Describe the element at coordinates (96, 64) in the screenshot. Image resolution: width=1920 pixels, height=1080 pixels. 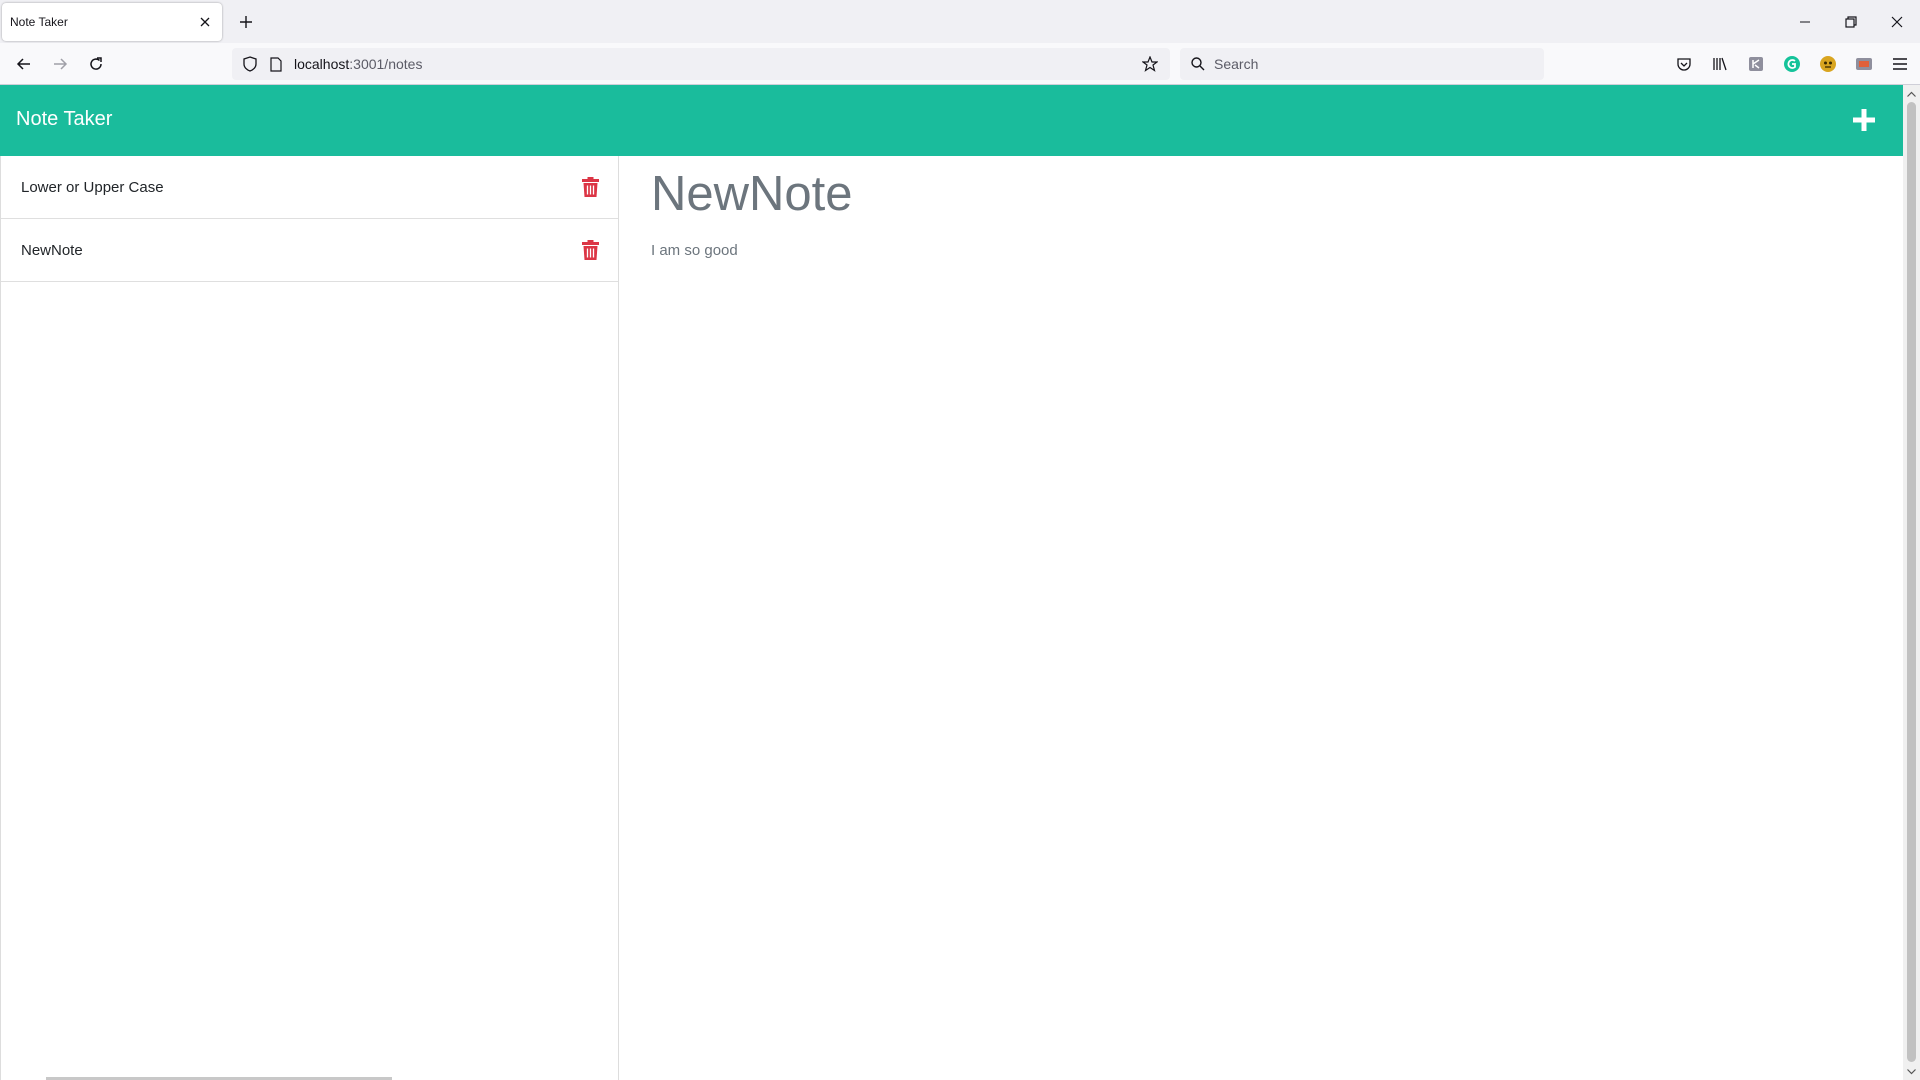
I see `reload-icon` at that location.